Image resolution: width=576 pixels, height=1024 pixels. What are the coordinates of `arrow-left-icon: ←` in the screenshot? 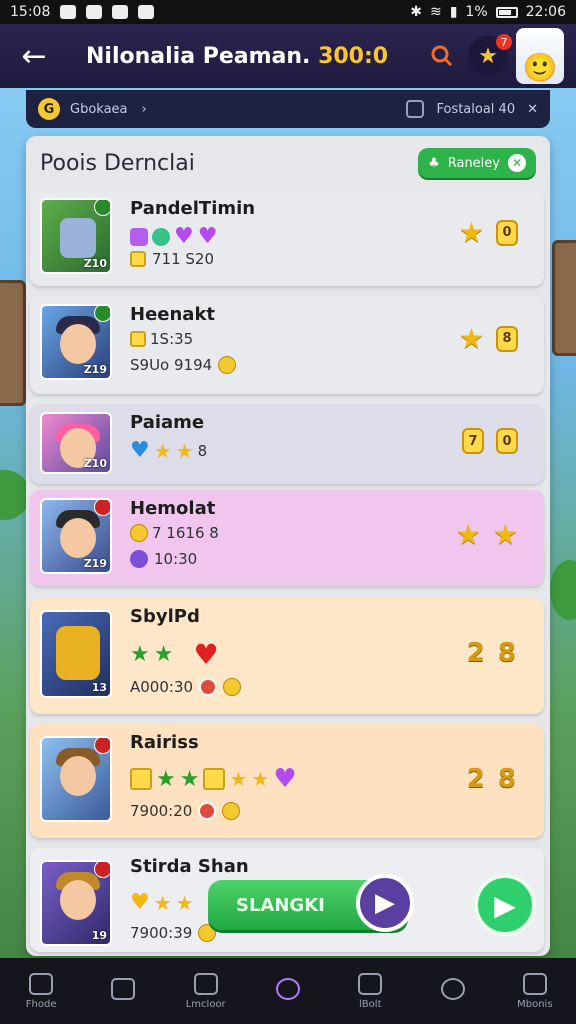 It's located at (34, 56).